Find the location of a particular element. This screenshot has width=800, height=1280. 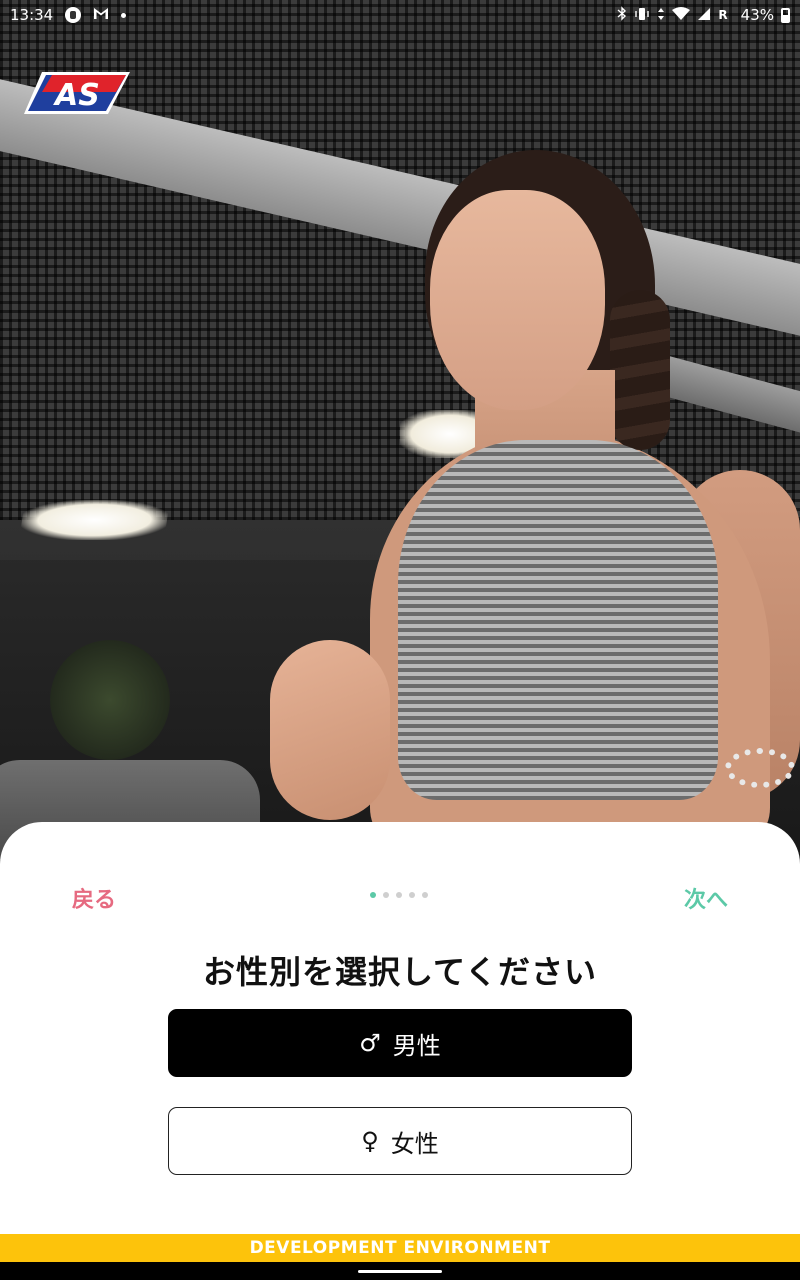

female-option-button: ♀ 女性 is located at coordinates (400, 1141).